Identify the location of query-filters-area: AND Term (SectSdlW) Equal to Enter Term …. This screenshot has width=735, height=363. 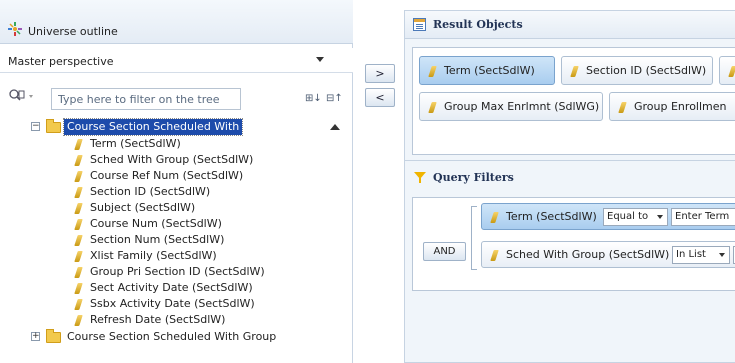
(573, 244).